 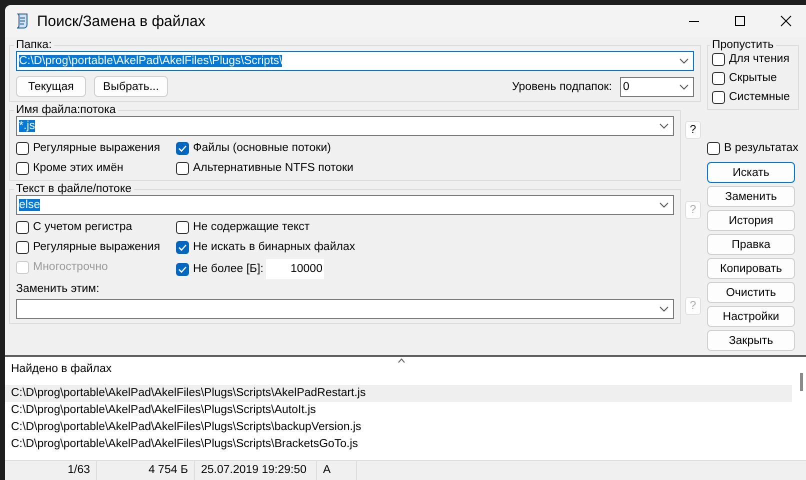 I want to click on checkbox: Не более [Б]:, so click(x=220, y=269).